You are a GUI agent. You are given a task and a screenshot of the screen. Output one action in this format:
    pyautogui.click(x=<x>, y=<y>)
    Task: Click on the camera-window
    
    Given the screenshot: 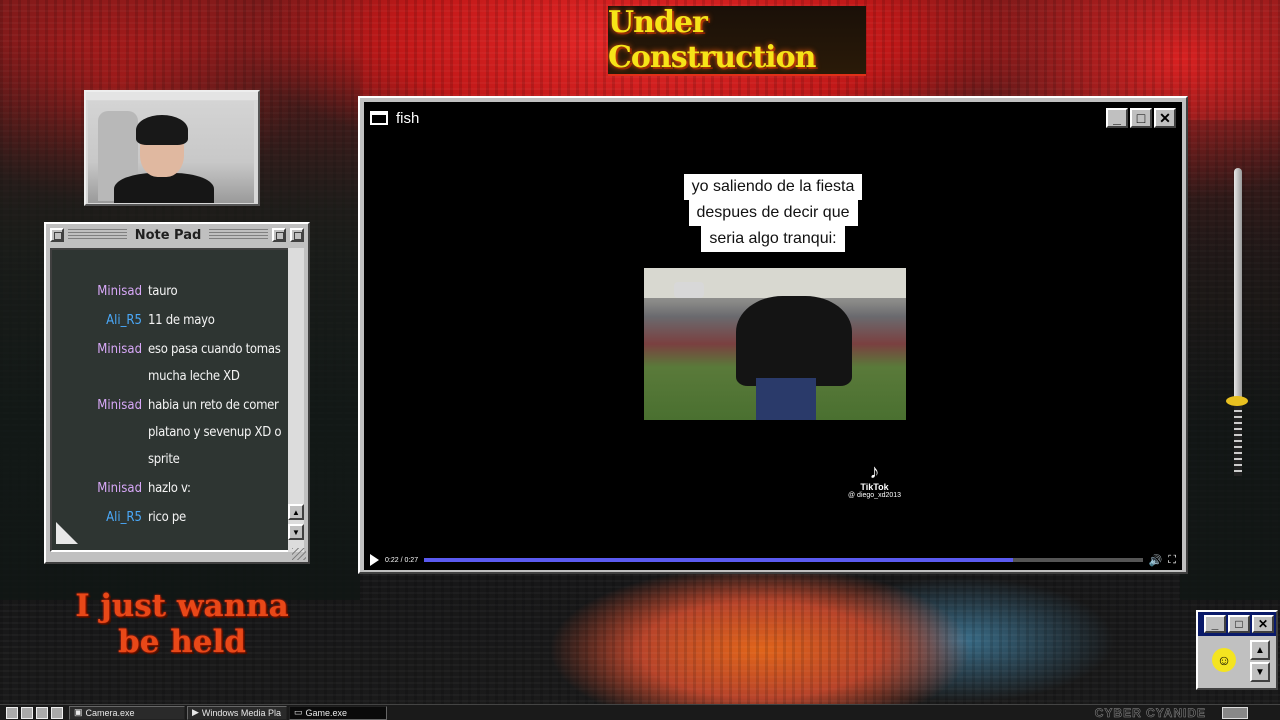 What is the action you would take?
    pyautogui.click(x=172, y=148)
    